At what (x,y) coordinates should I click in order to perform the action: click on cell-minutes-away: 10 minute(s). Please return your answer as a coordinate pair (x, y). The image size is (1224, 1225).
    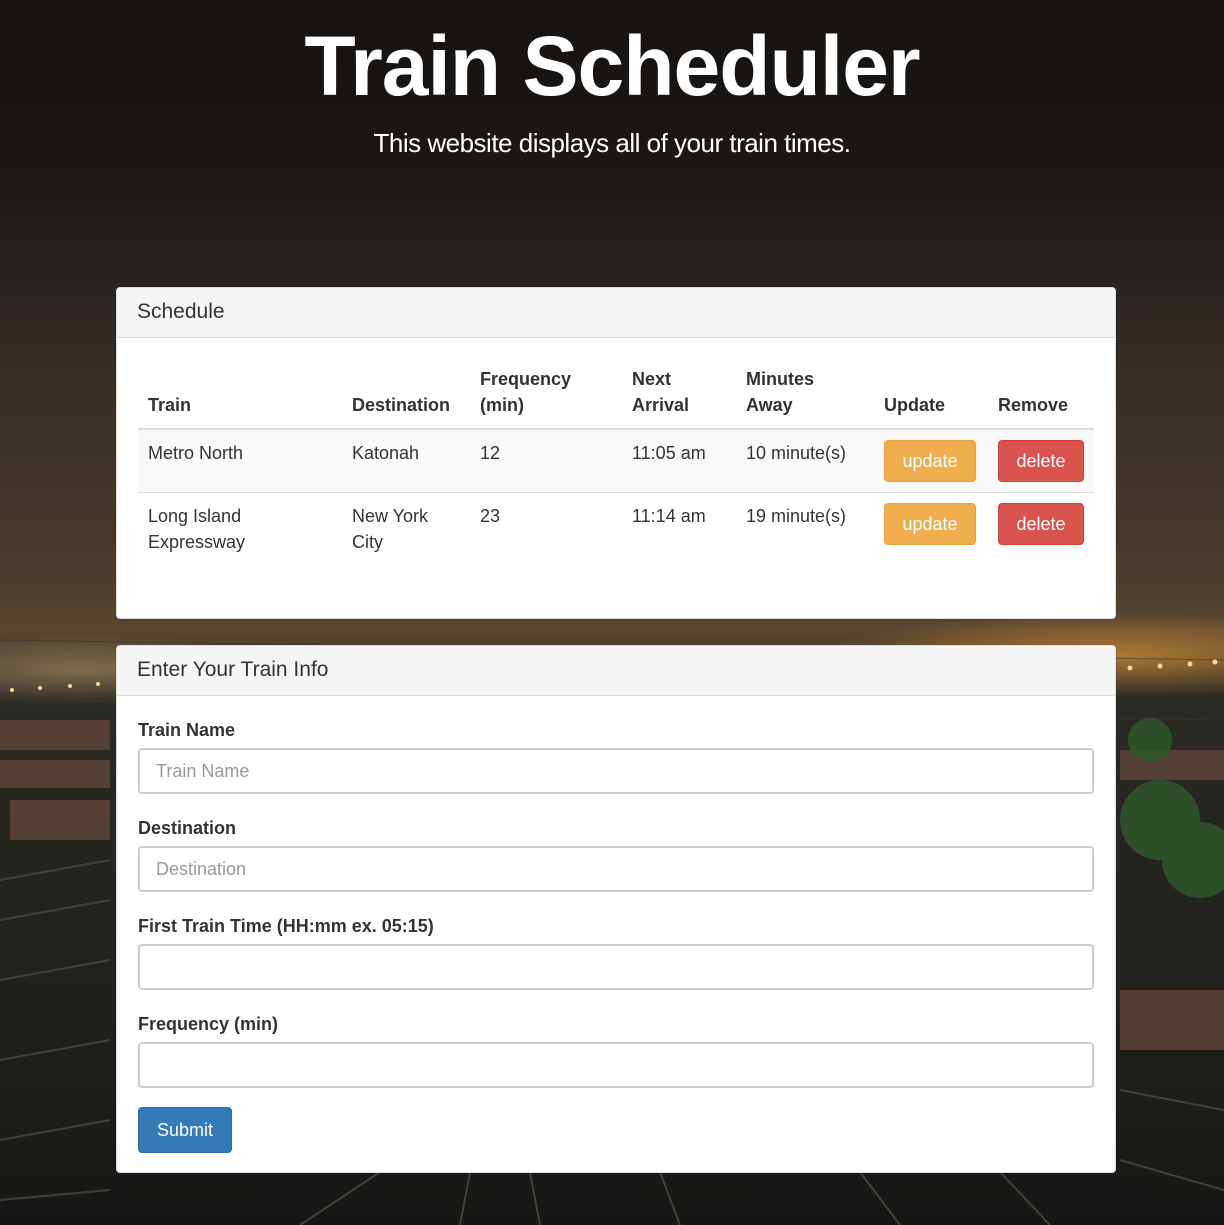
    Looking at the image, I should click on (805, 460).